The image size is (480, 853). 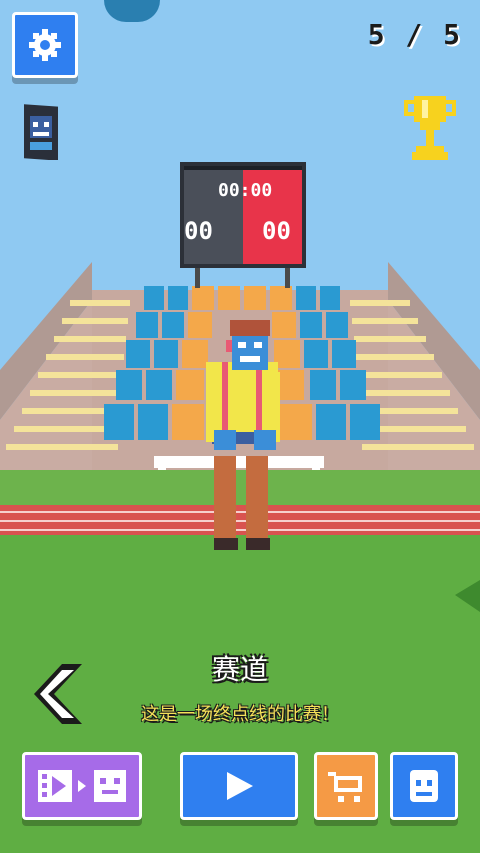 What do you see at coordinates (276, 231) in the screenshot?
I see `scoreboard-right-score: 00` at bounding box center [276, 231].